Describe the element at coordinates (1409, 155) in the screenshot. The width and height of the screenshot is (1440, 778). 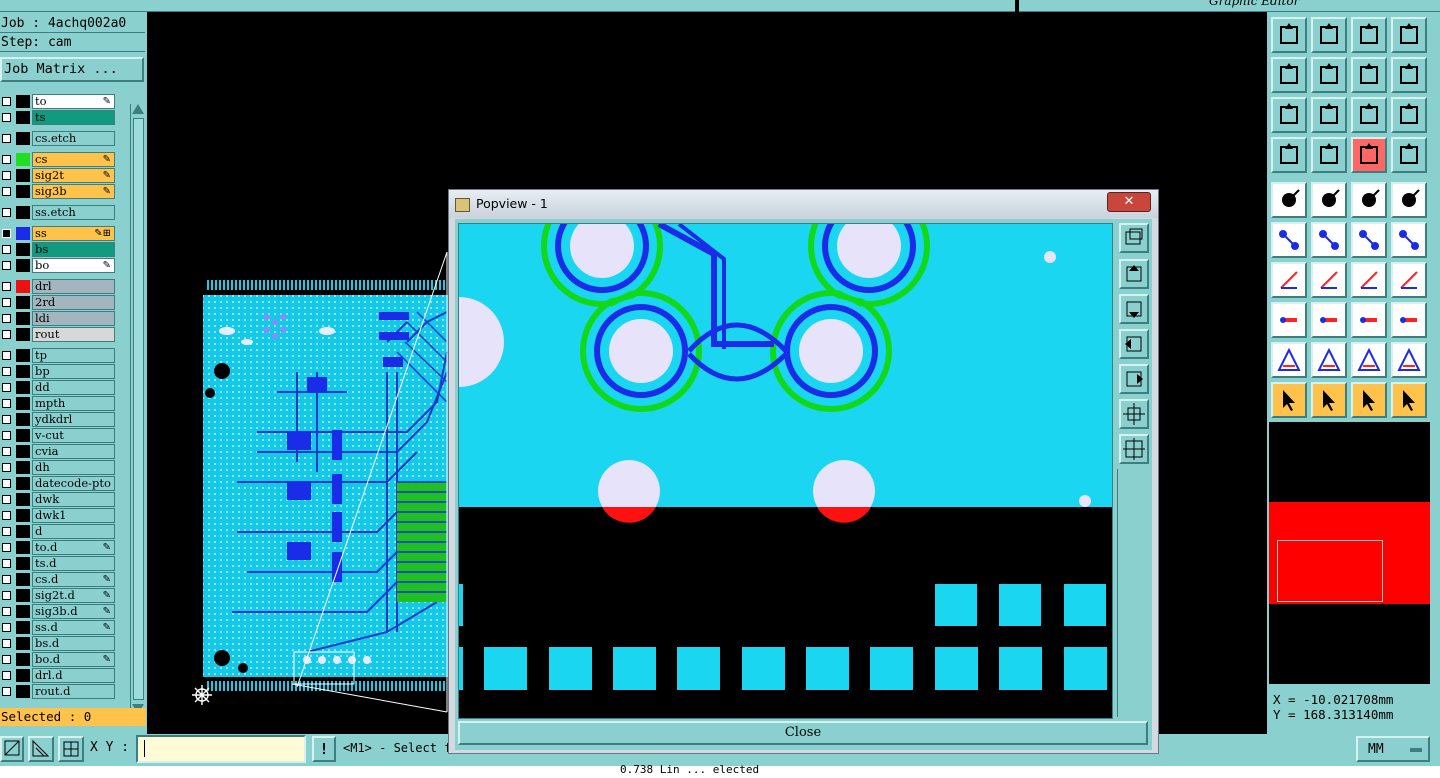
I see `tool-route-b-button` at that location.